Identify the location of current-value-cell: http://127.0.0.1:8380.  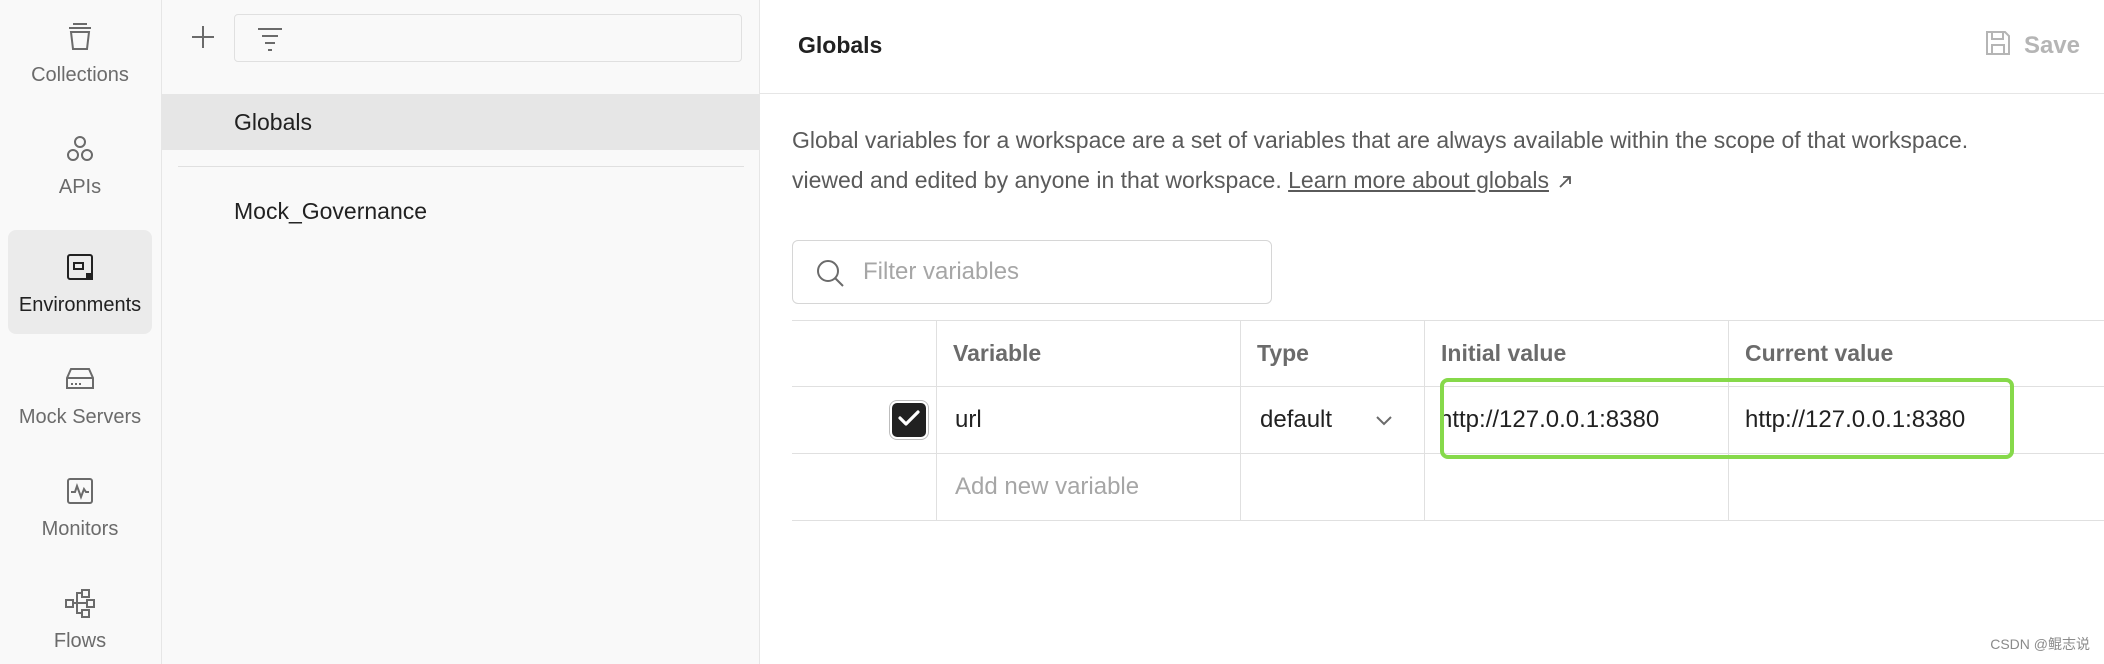
(1916, 420).